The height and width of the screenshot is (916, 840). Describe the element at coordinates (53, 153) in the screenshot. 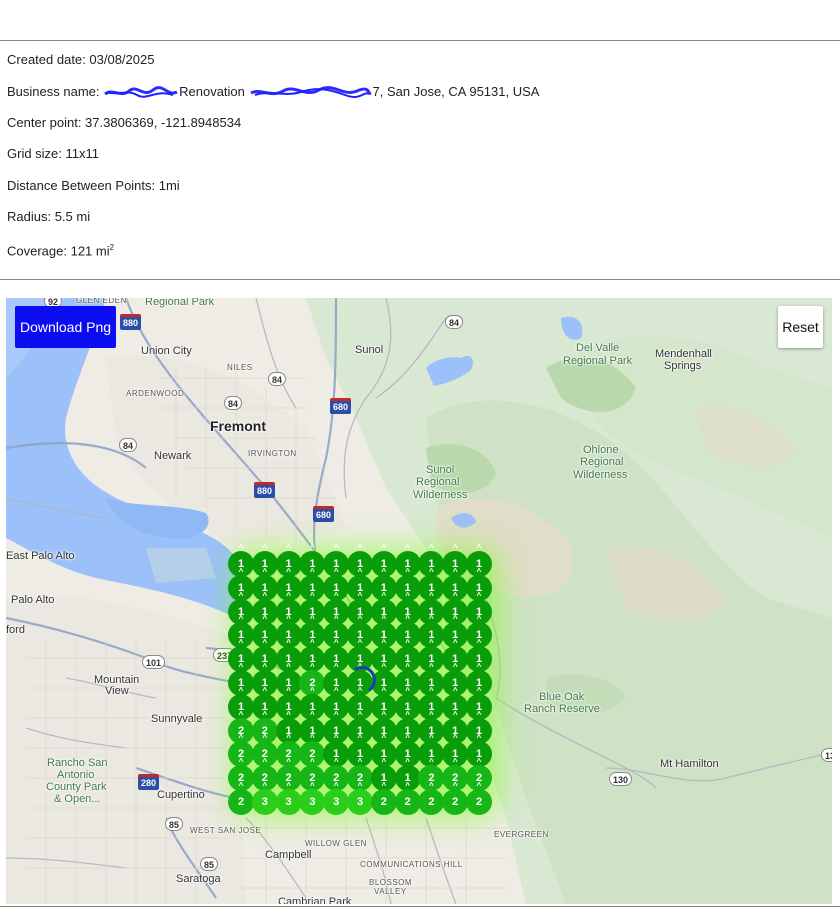

I see `grid-size: Grid size: 11x11` at that location.